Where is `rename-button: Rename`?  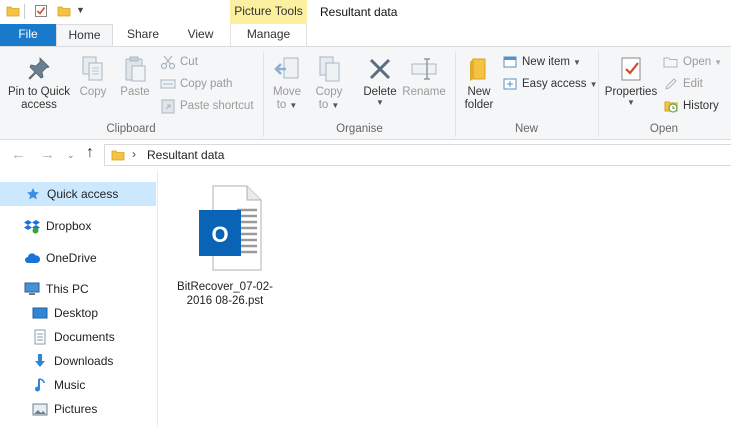 rename-button: Rename is located at coordinates (424, 77).